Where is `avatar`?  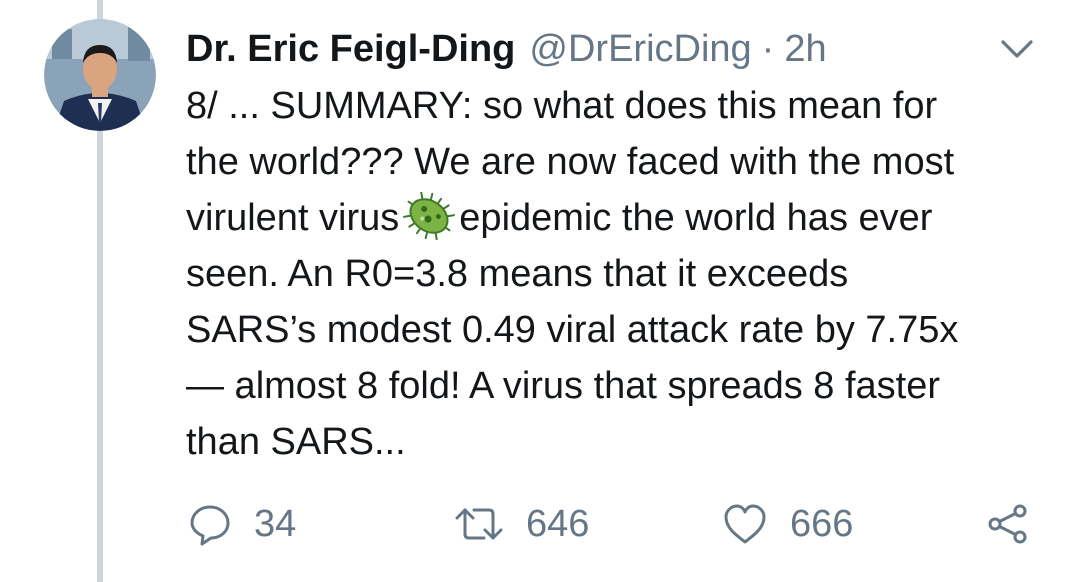 avatar is located at coordinates (100, 75).